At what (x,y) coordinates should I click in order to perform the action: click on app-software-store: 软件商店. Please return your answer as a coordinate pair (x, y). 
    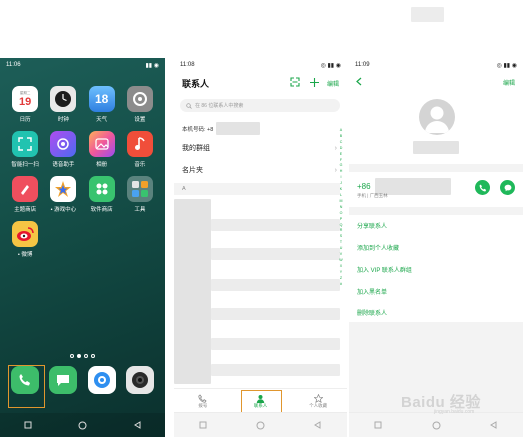
    Looking at the image, I should click on (102, 194).